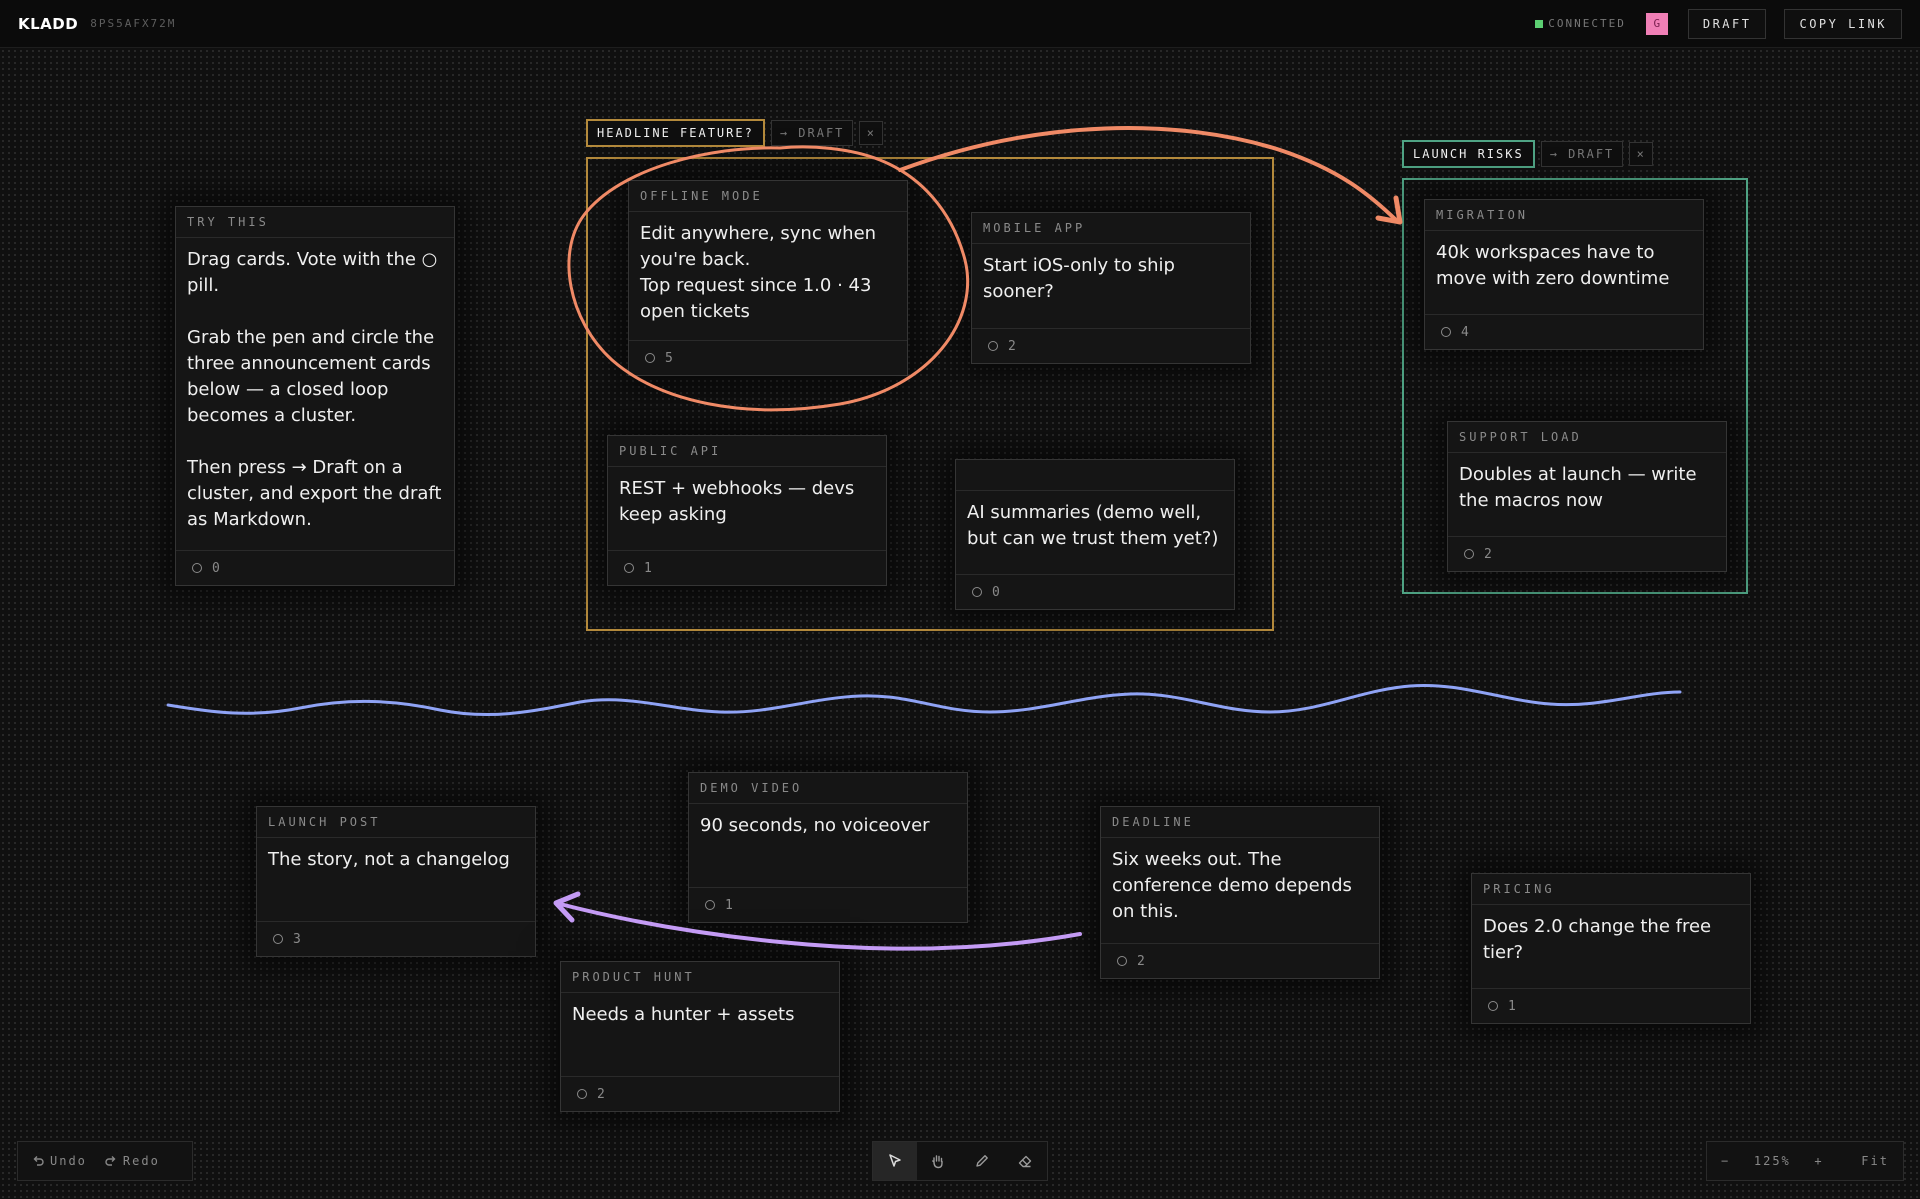 This screenshot has height=1199, width=1920. Describe the element at coordinates (1465, 332) in the screenshot. I see `vote-count: 4` at that location.